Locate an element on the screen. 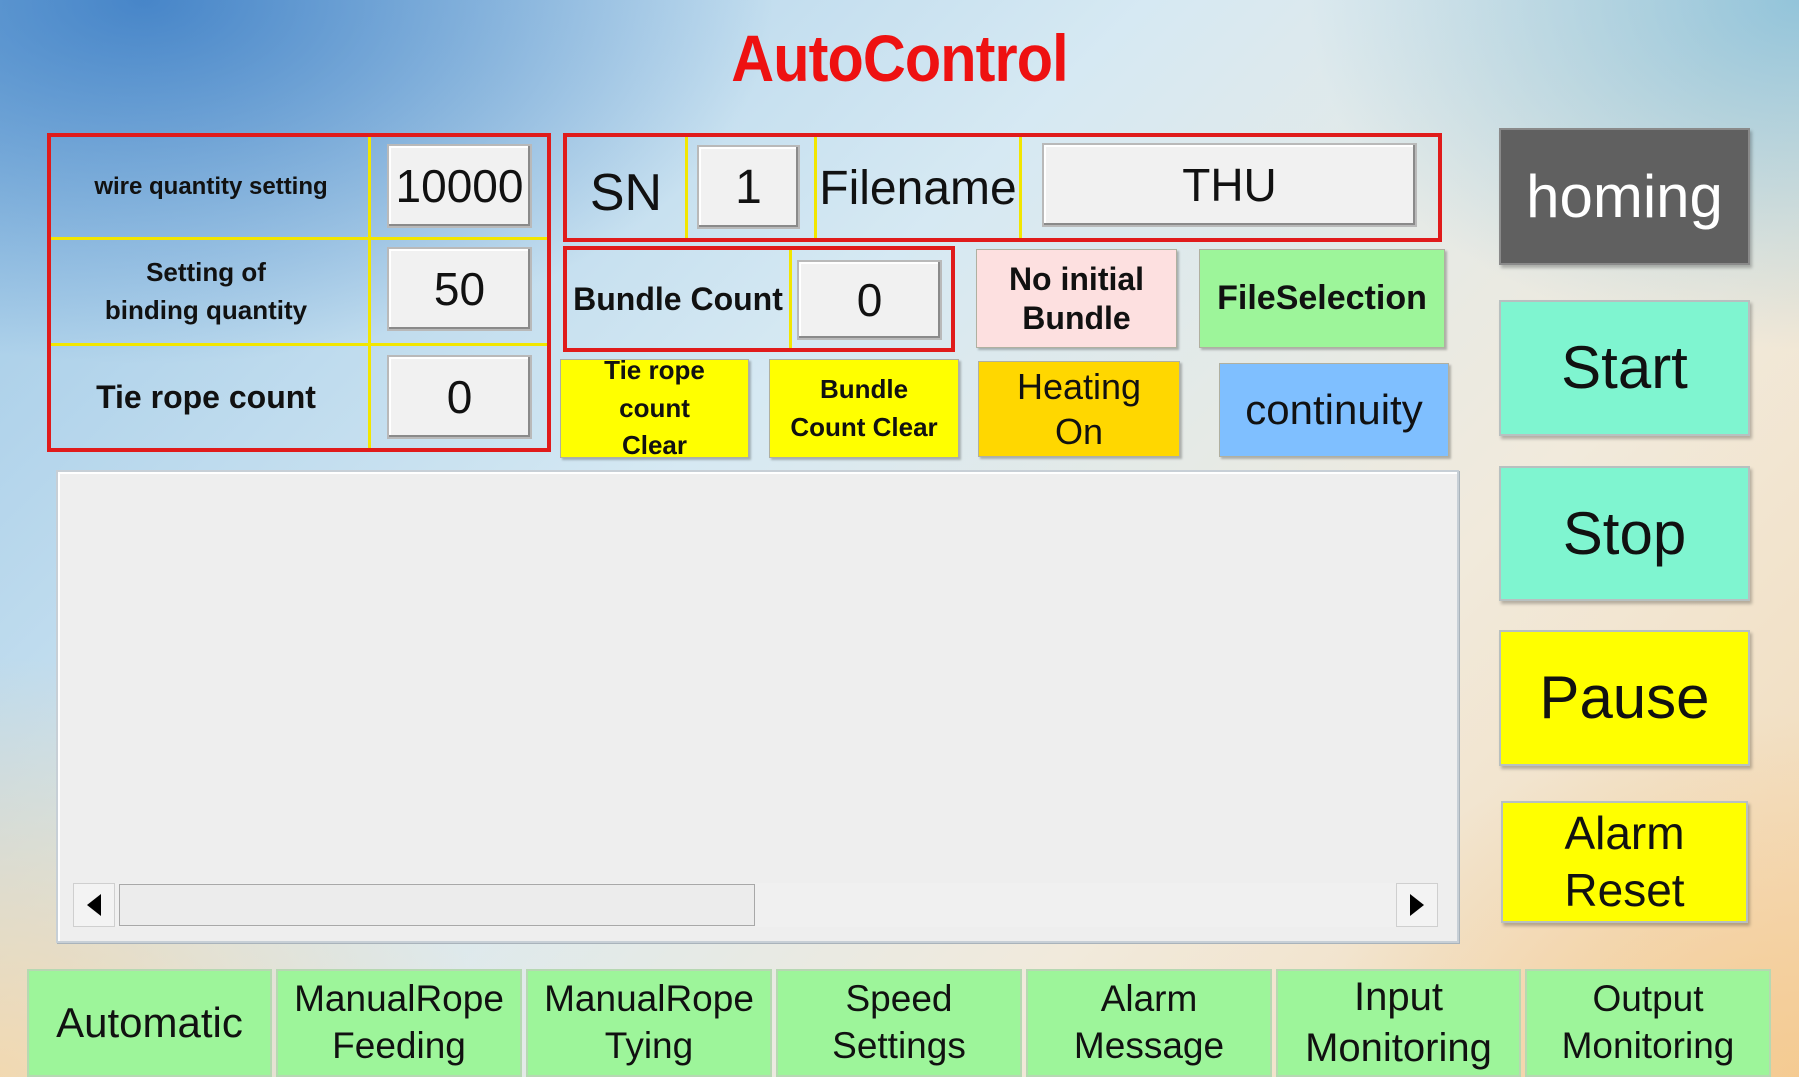 This screenshot has width=1799, height=1077. scroll-left-button is located at coordinates (94, 905).